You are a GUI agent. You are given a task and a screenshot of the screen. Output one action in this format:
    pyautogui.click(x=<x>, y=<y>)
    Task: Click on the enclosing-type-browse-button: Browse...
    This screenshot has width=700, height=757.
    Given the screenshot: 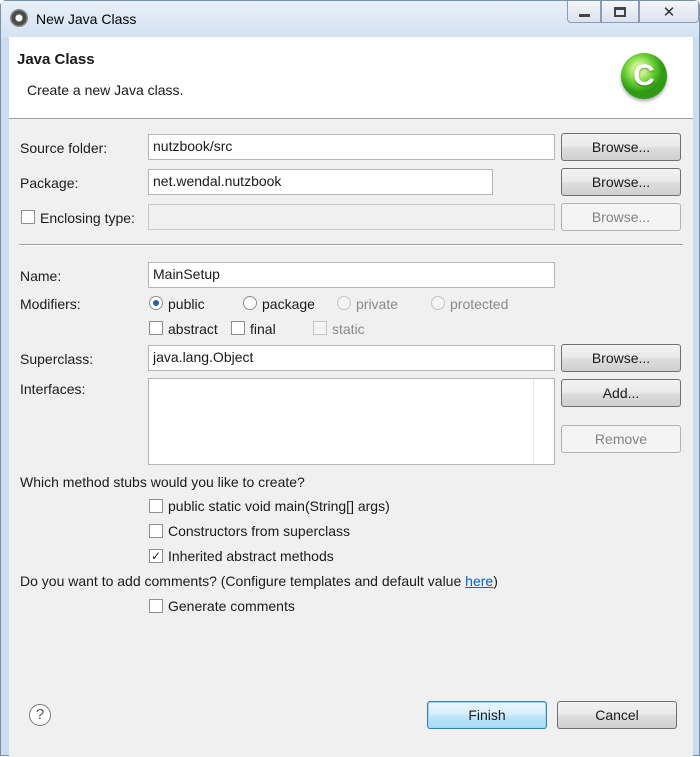 What is the action you would take?
    pyautogui.click(x=621, y=217)
    